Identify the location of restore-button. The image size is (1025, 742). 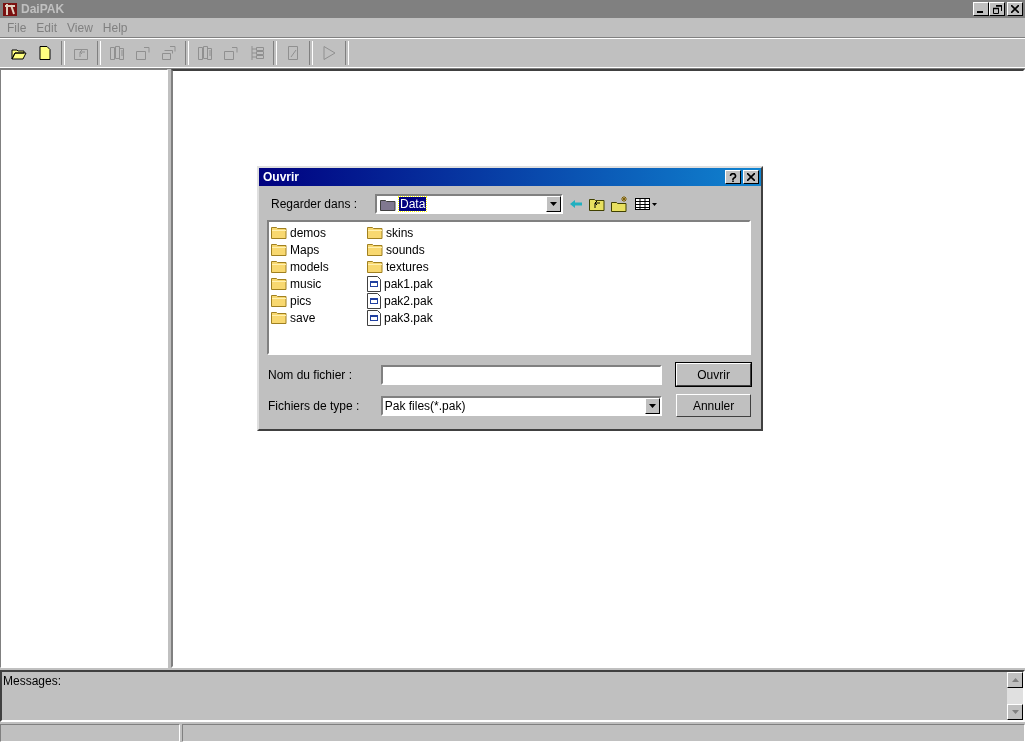
(997, 9).